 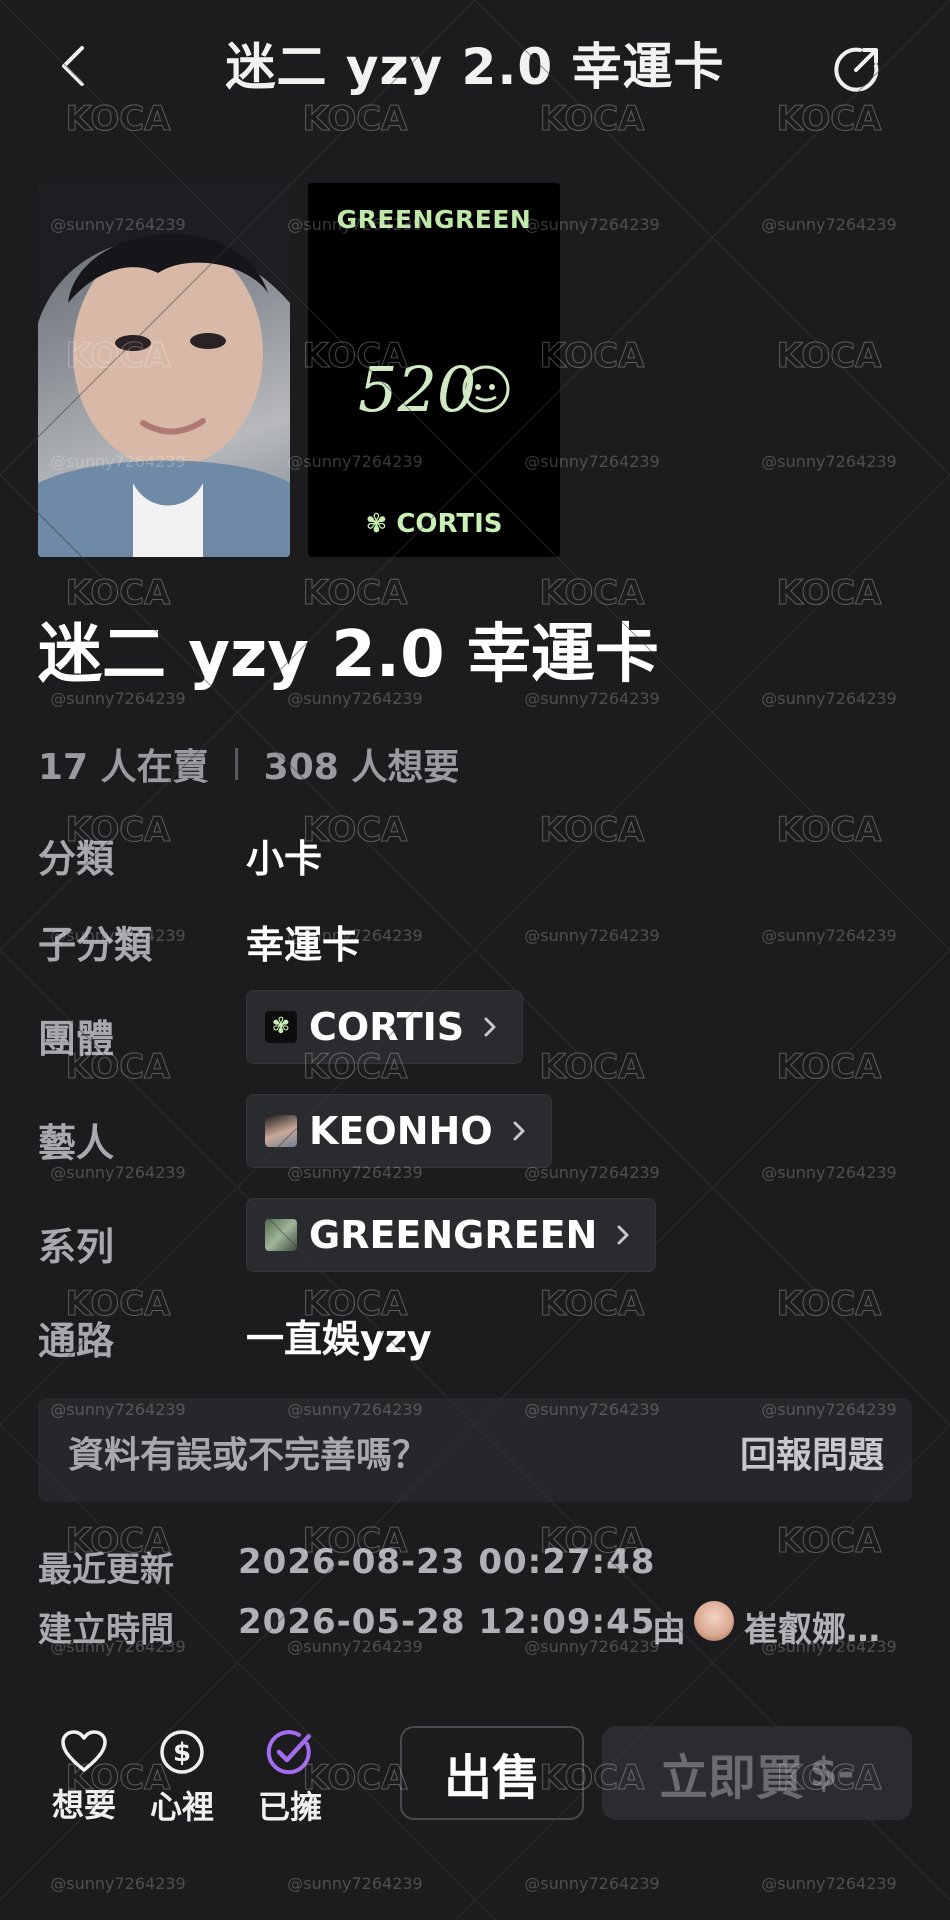 What do you see at coordinates (76, 1247) in the screenshot?
I see `series-label: 系列` at bounding box center [76, 1247].